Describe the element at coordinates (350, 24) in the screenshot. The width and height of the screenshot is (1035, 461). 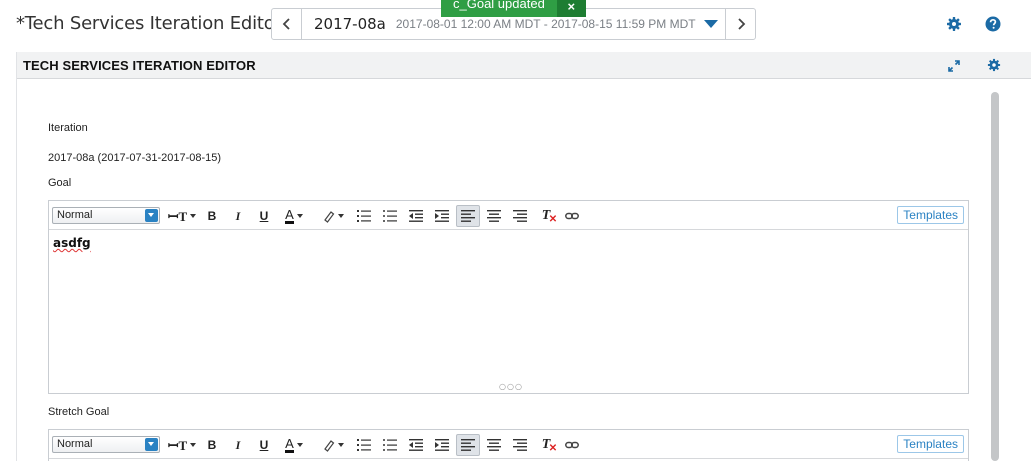
I see `iteration-name: 2017-08a` at that location.